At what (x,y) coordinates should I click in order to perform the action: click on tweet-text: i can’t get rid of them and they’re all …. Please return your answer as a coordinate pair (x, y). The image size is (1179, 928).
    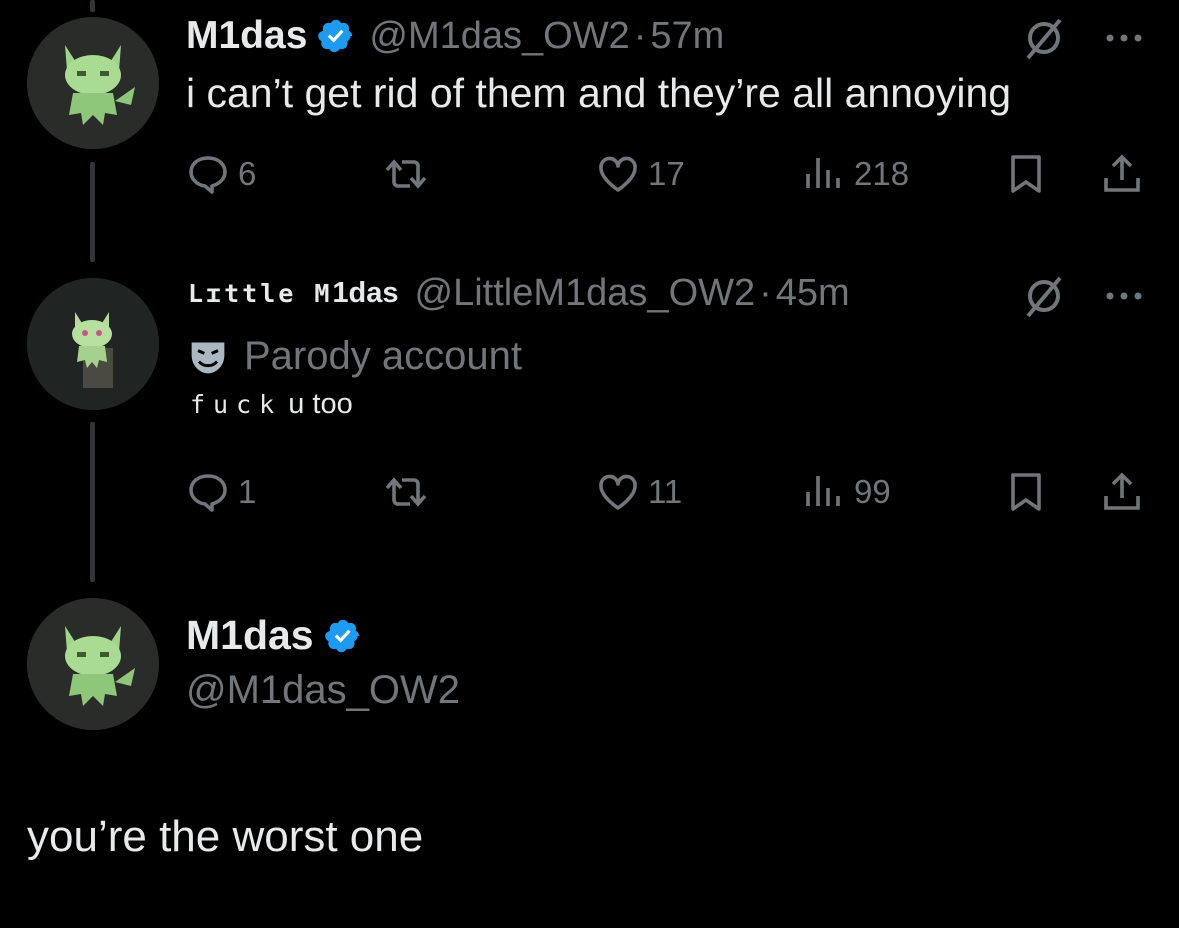
    Looking at the image, I should click on (599, 93).